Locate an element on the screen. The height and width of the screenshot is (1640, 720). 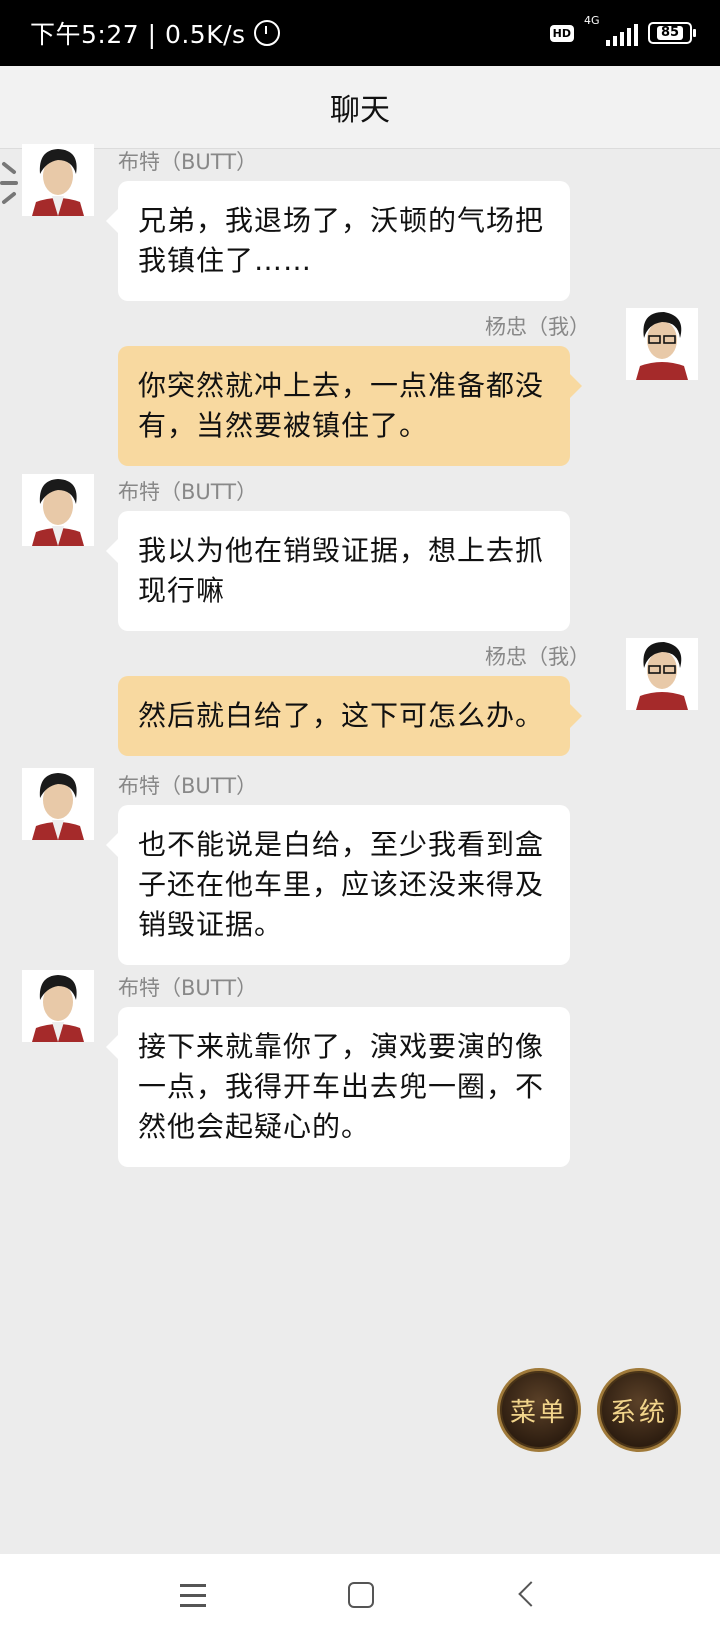
message-bubble: 你突然就冲上去，一点准备都没有，当然要被镇住了。 is located at coordinates (350, 406).